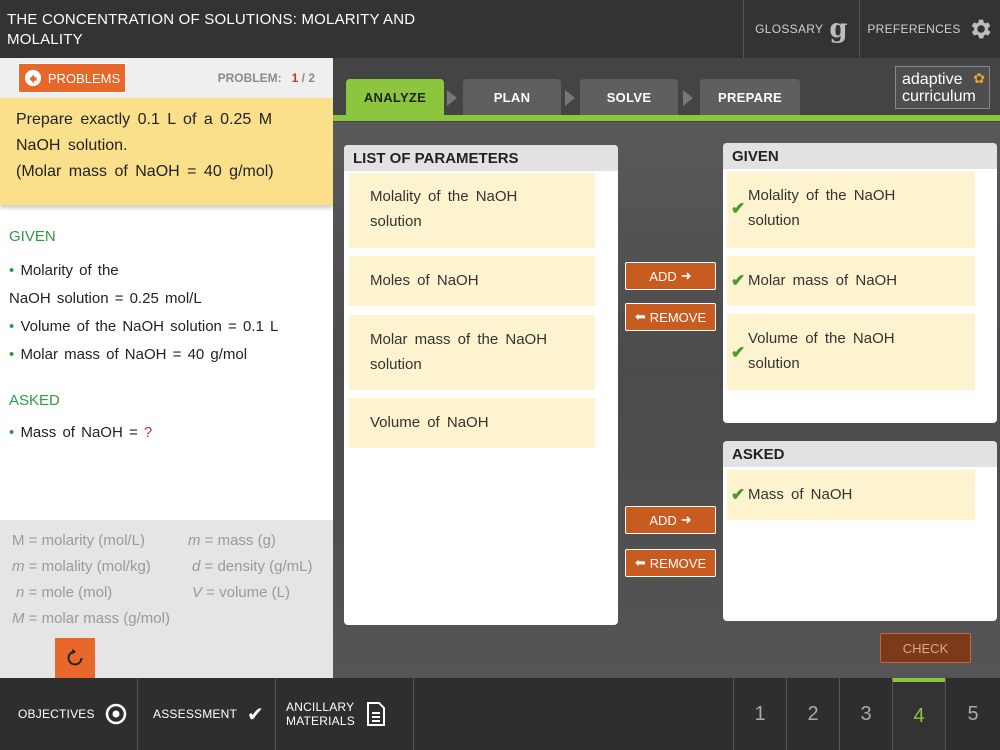  Describe the element at coordinates (429, 422) in the screenshot. I see `item-text: Volume of NaOH` at that location.